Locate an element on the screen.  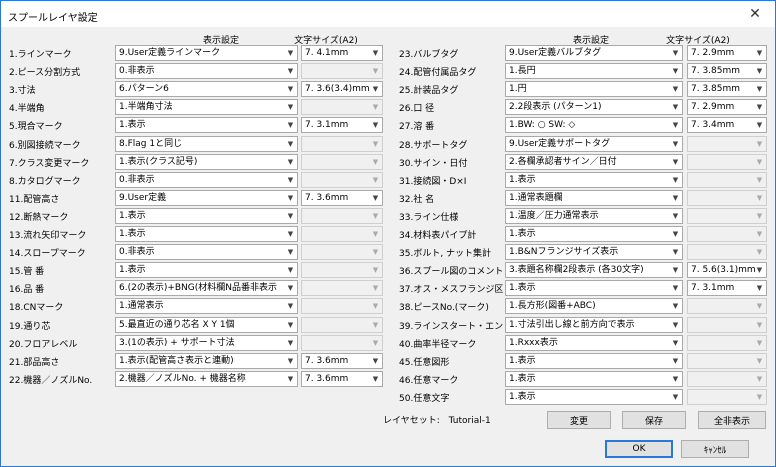
display-setting-select: 2.各欄承認者サイン／日付 ▼ is located at coordinates (594, 161).